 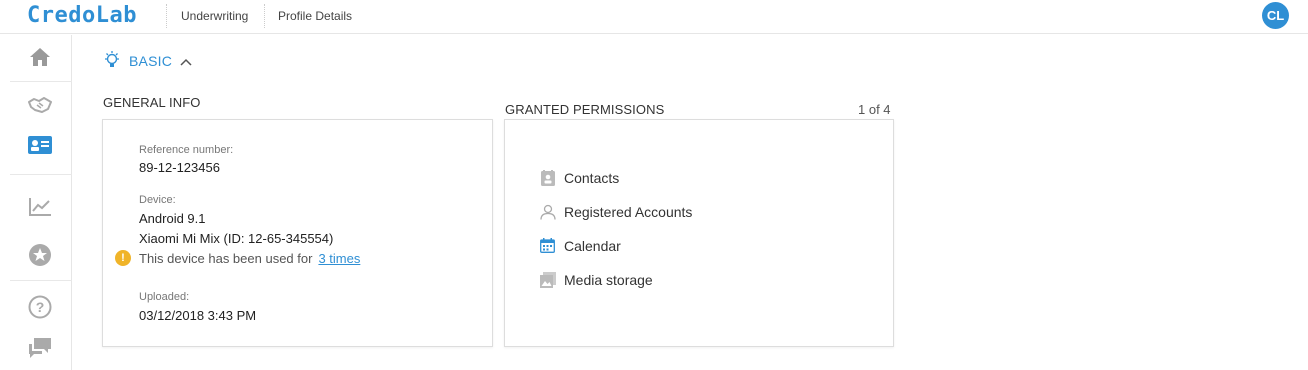 What do you see at coordinates (214, 16) in the screenshot?
I see `breadcrumb-underwriting: Underwriting` at bounding box center [214, 16].